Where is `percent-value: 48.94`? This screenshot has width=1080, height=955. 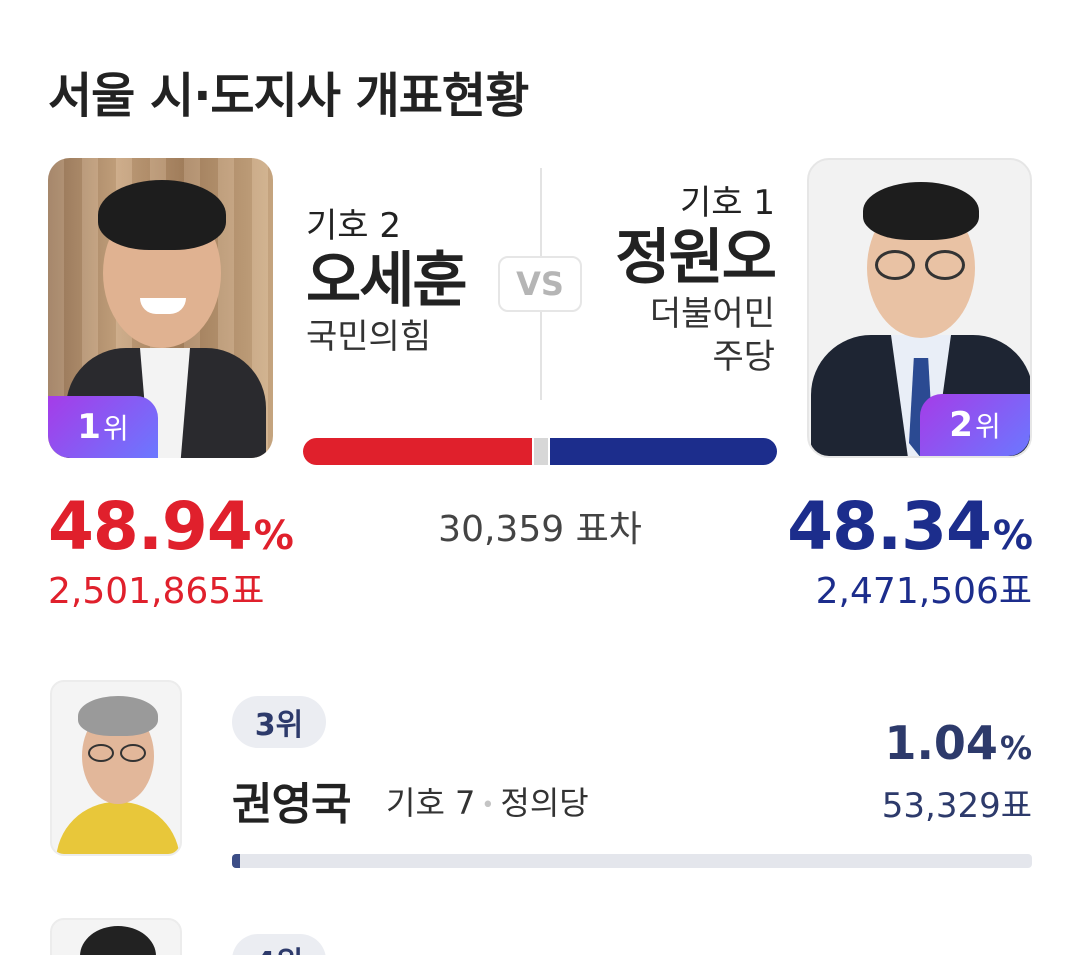 percent-value: 48.94 is located at coordinates (150, 526).